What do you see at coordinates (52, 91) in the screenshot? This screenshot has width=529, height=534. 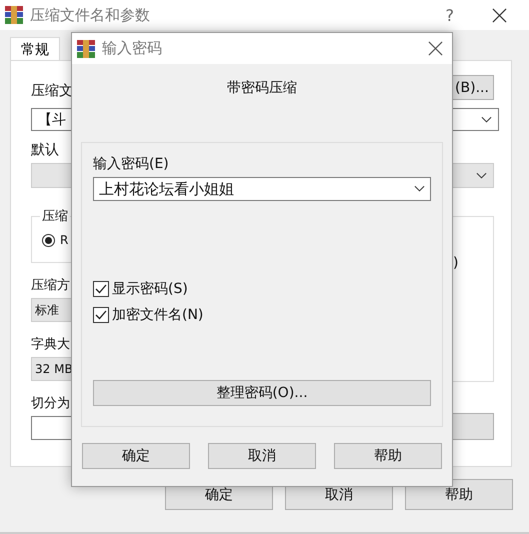 I see `field-label: 压缩文` at bounding box center [52, 91].